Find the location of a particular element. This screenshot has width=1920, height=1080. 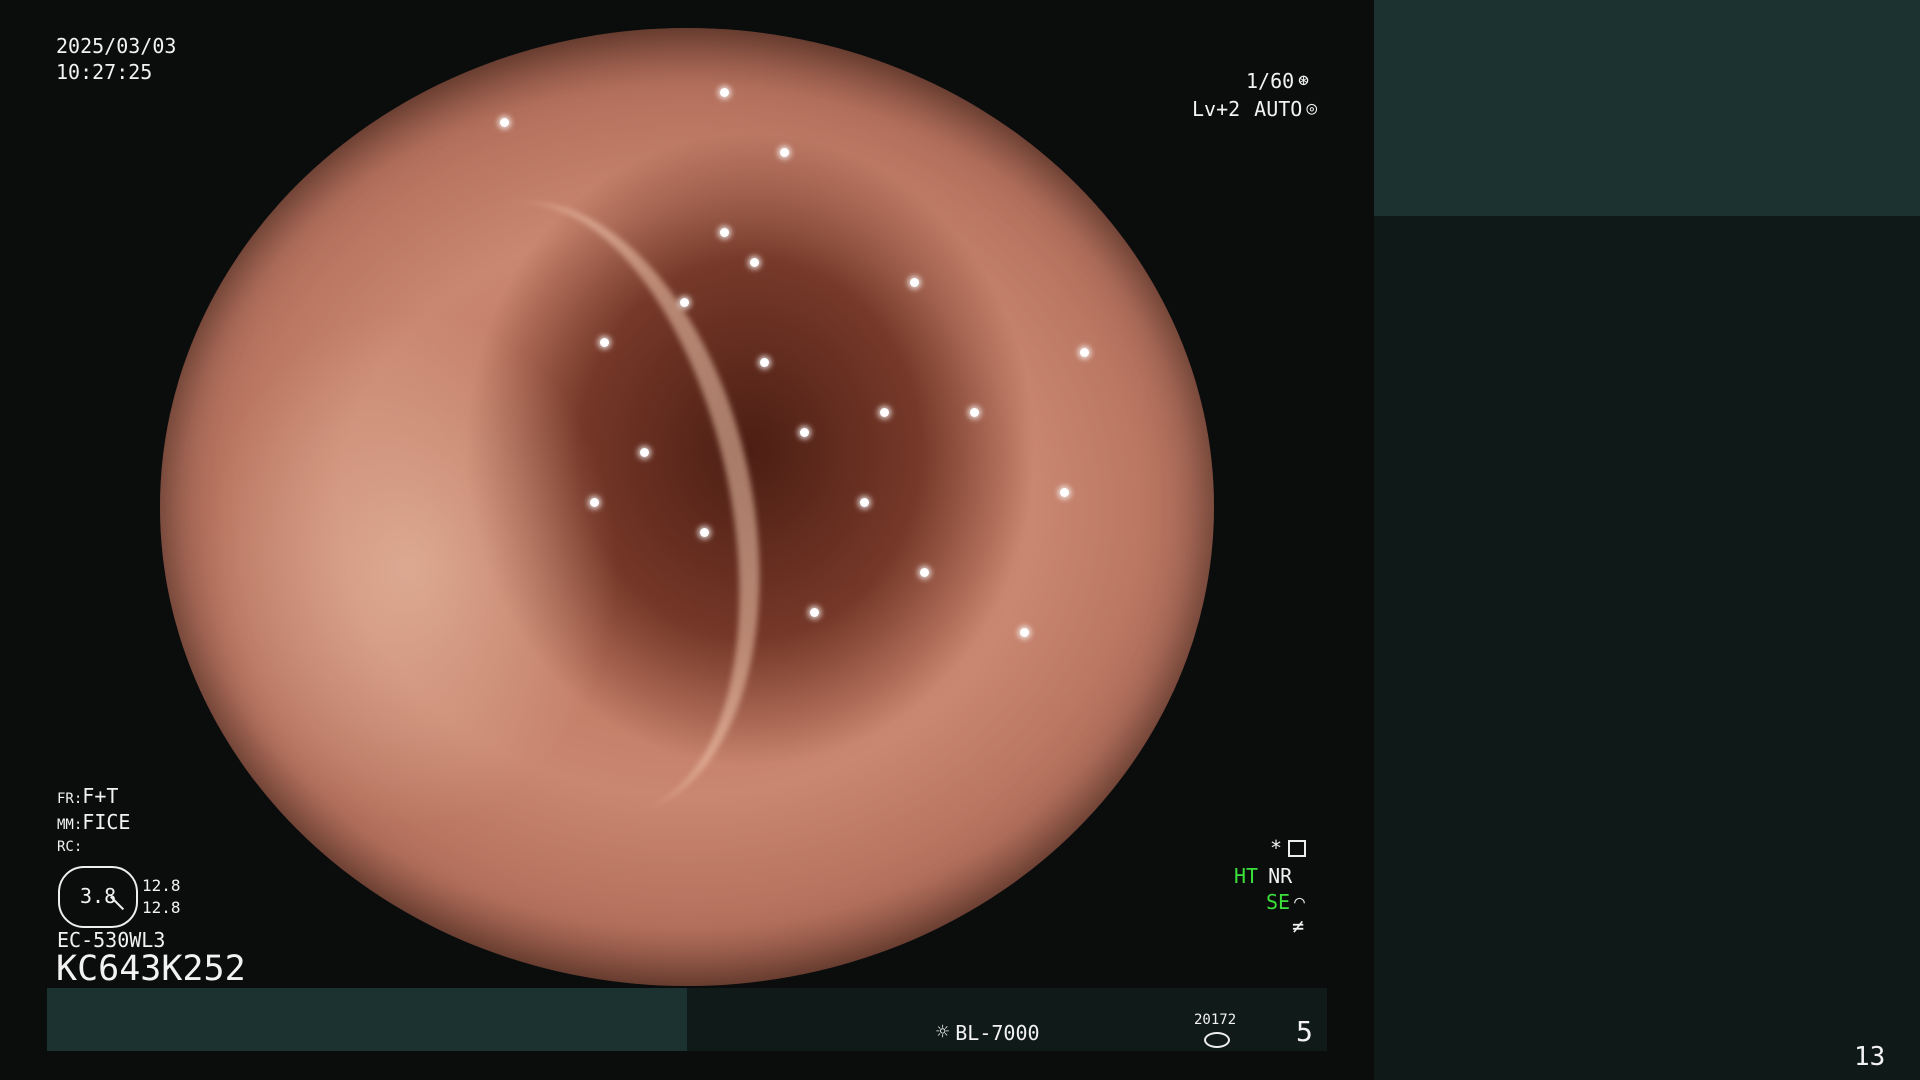

fr-setting: FR: F+T is located at coordinates (87, 796).